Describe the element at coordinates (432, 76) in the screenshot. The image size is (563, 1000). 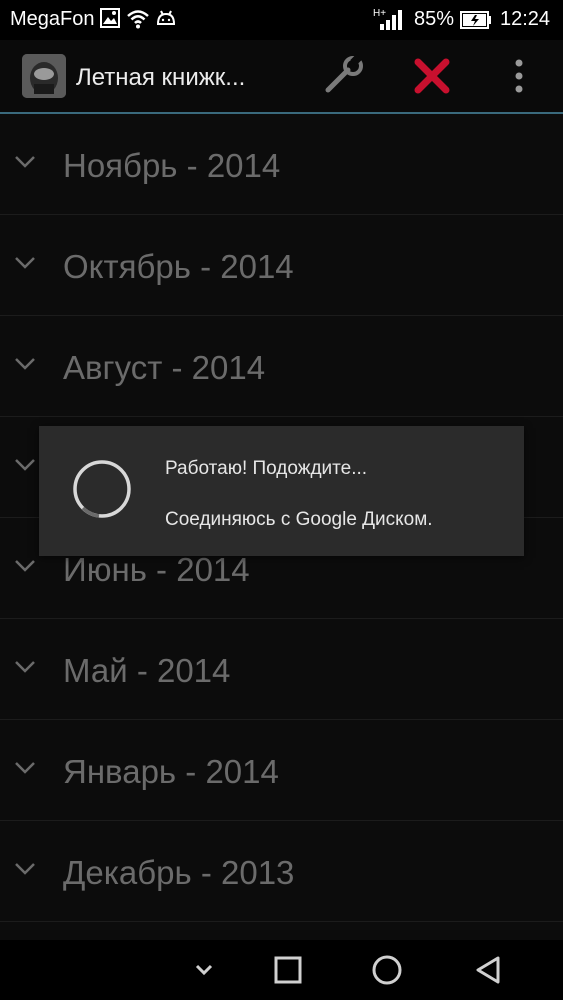
I see `close-x-icon` at that location.